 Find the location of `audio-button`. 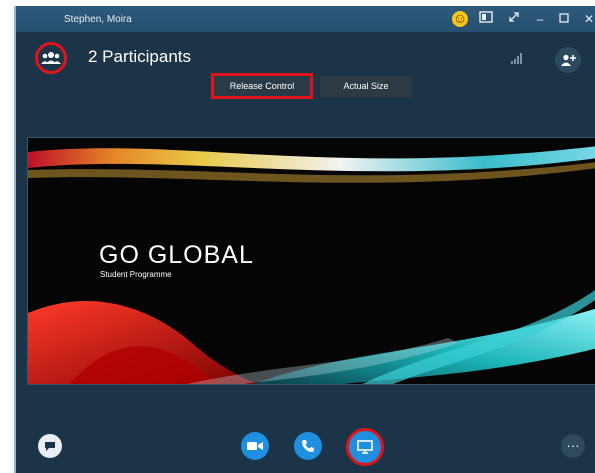

audio-button is located at coordinates (308, 446).